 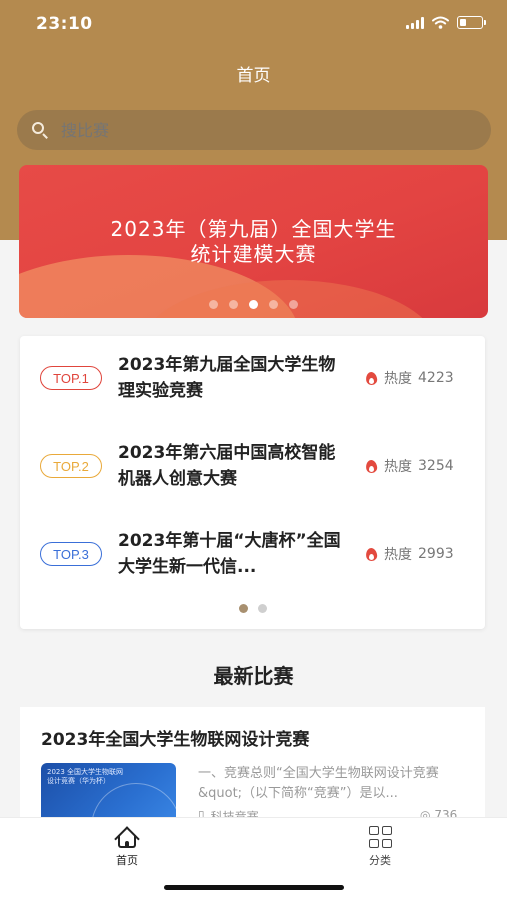 I want to click on home-indicator, so click(x=254, y=887).